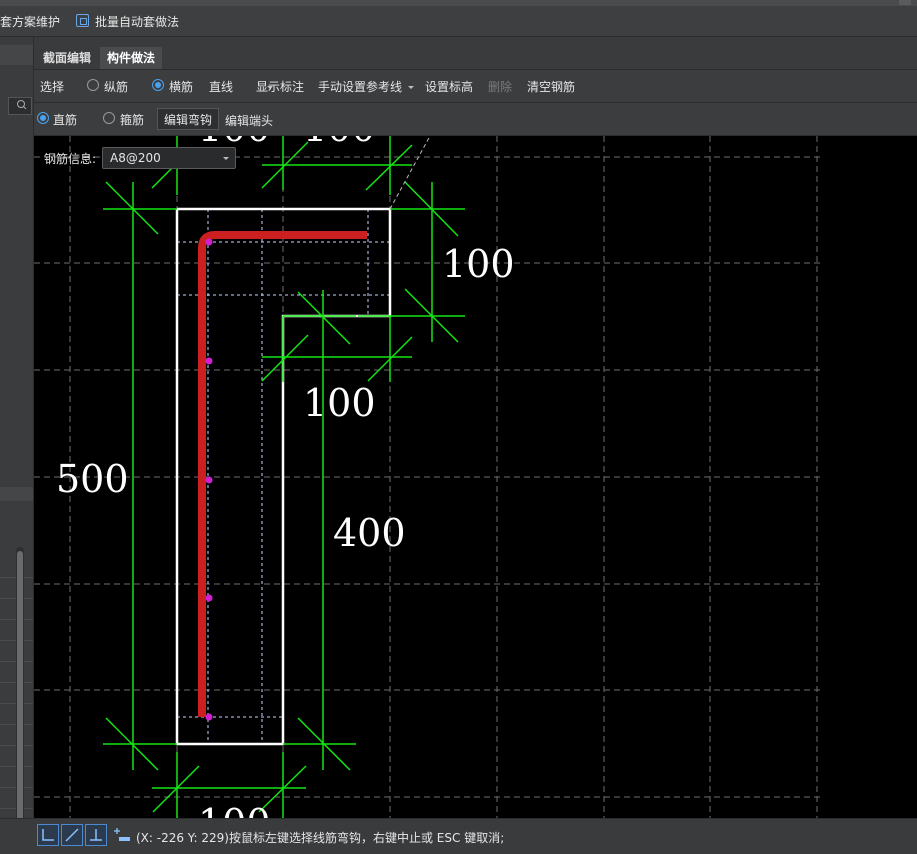  What do you see at coordinates (137, 22) in the screenshot?
I see `batch-auto-apply-button: 批量自动套做法` at bounding box center [137, 22].